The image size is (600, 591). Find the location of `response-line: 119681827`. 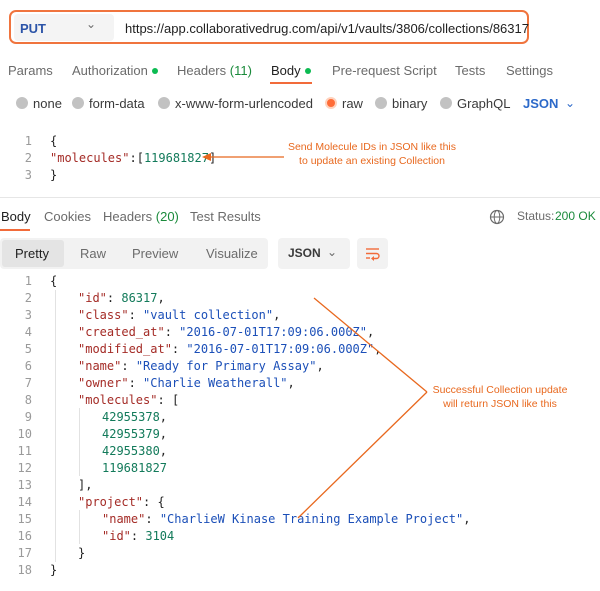

response-line: 119681827 is located at coordinates (134, 468).